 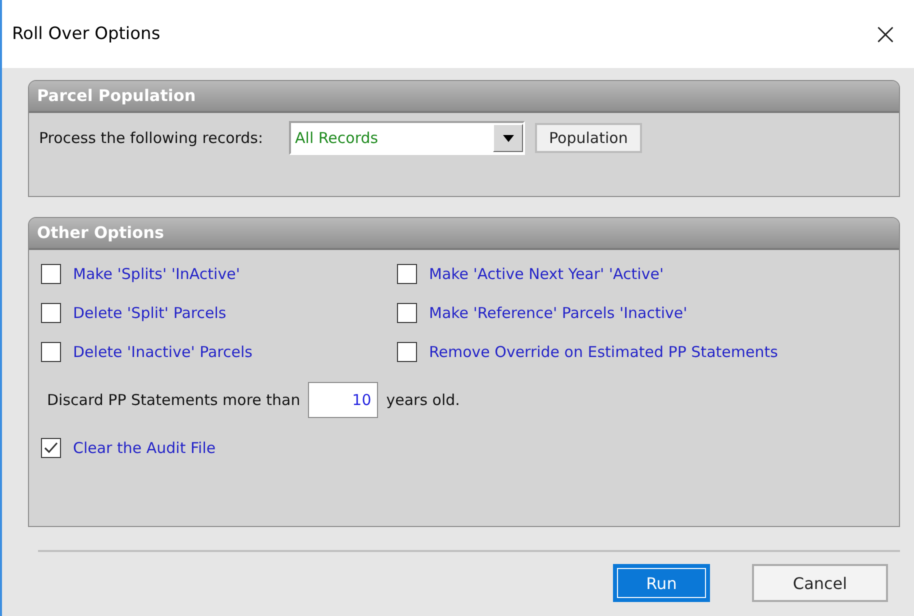 I want to click on option-label: Make 'Reference' Parcels 'Inactive', so click(x=558, y=313).